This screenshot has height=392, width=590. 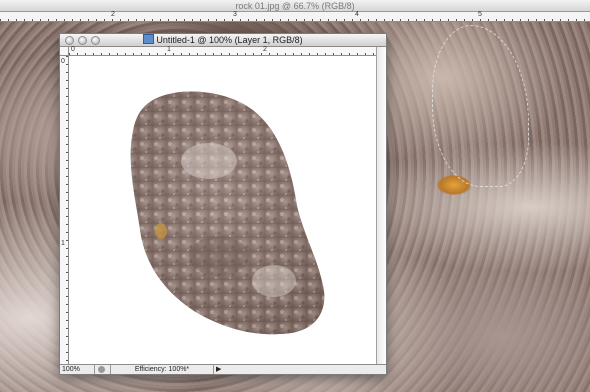 What do you see at coordinates (222, 51) in the screenshot?
I see `document-horizontal-ruler: 0 1 2` at bounding box center [222, 51].